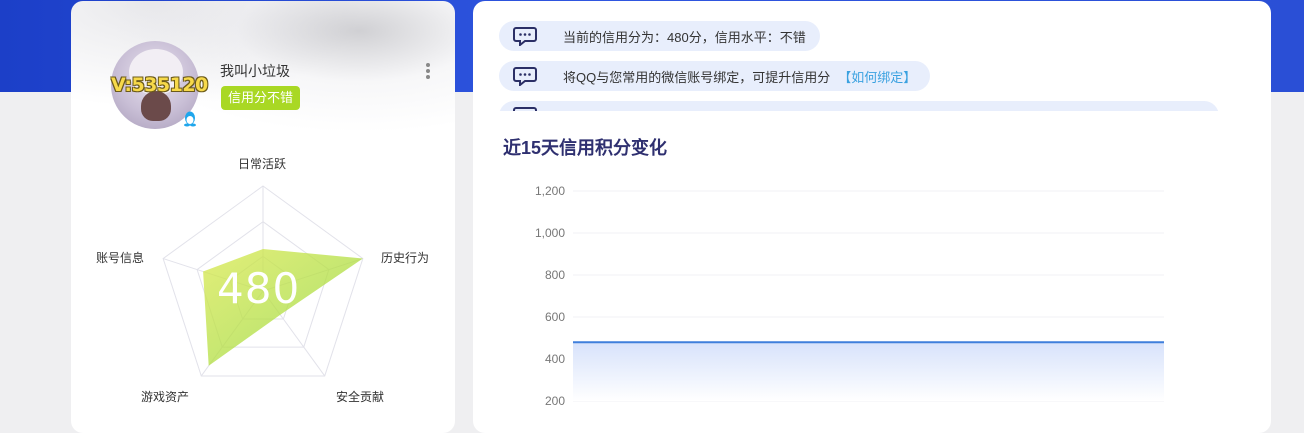 The width and height of the screenshot is (1304, 433). I want to click on radar-label-history-behavior: 历史行为, so click(405, 258).